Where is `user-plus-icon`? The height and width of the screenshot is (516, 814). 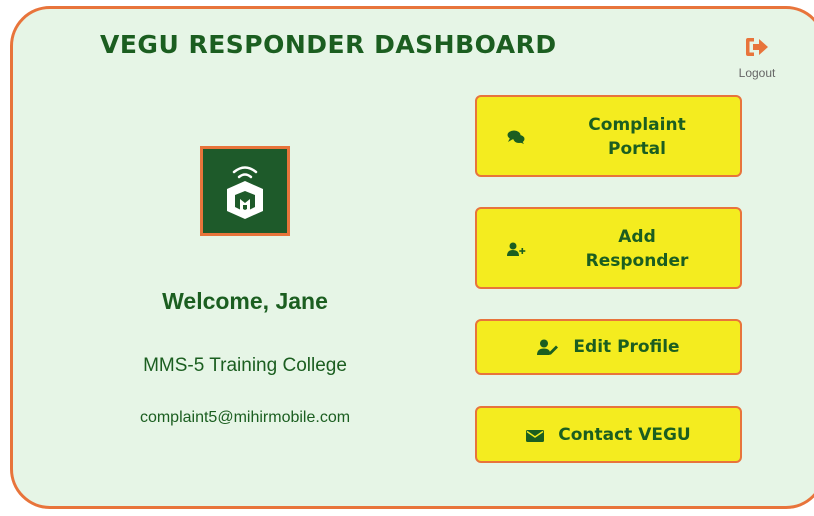 user-plus-icon is located at coordinates (517, 251).